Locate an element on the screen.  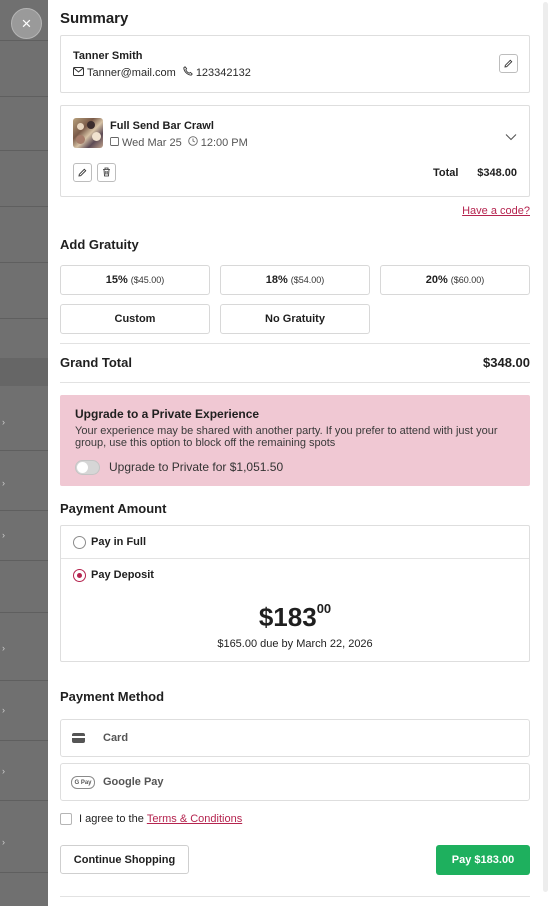
payment-amount-title: Payment Amount is located at coordinates (113, 508).